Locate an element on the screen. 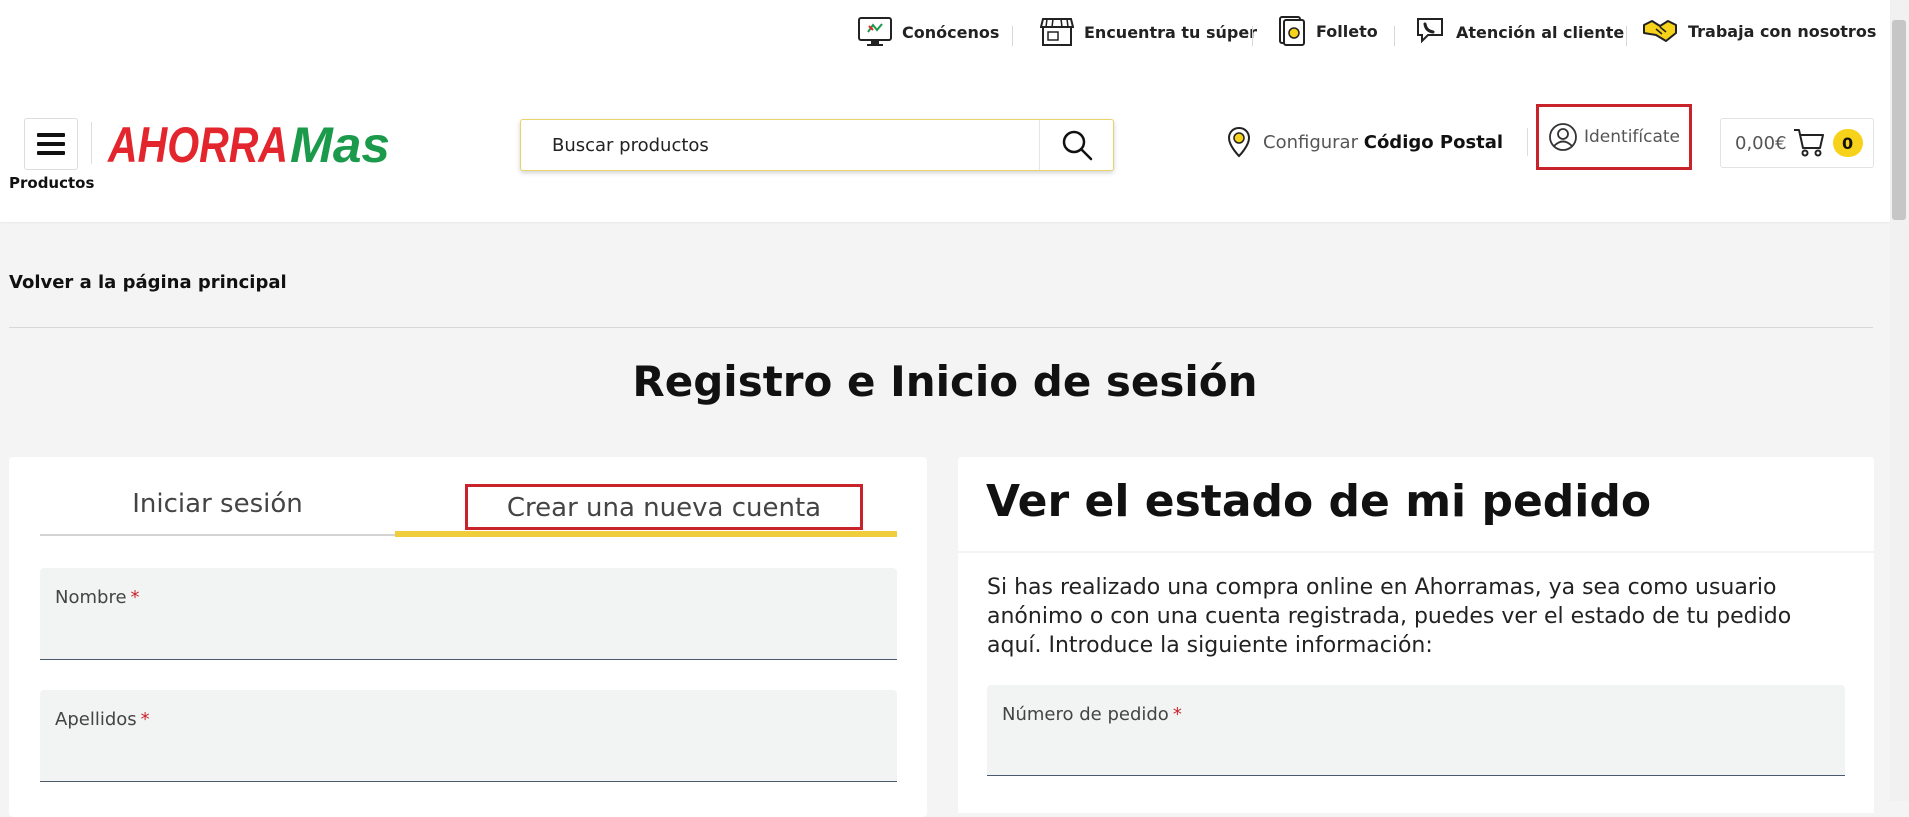  postal-code-config: Configurar Código Postal is located at coordinates (1365, 142).